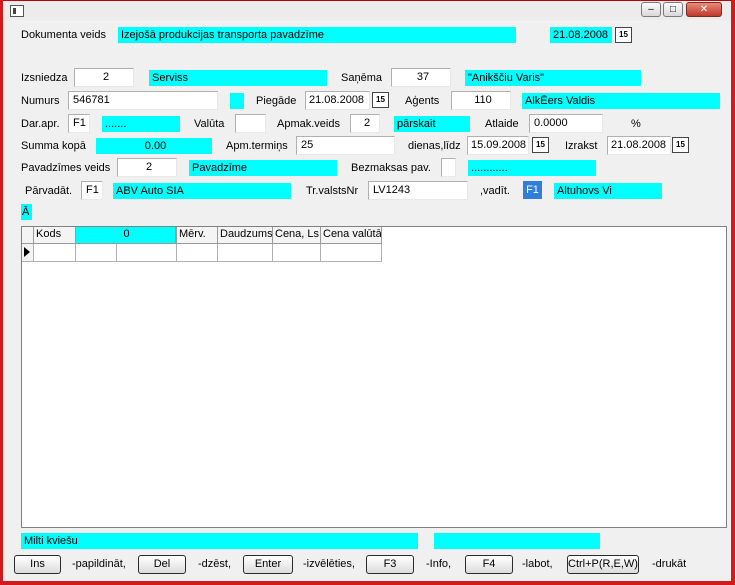  What do you see at coordinates (439, 564) in the screenshot?
I see `info-hint: -Info,` at bounding box center [439, 564].